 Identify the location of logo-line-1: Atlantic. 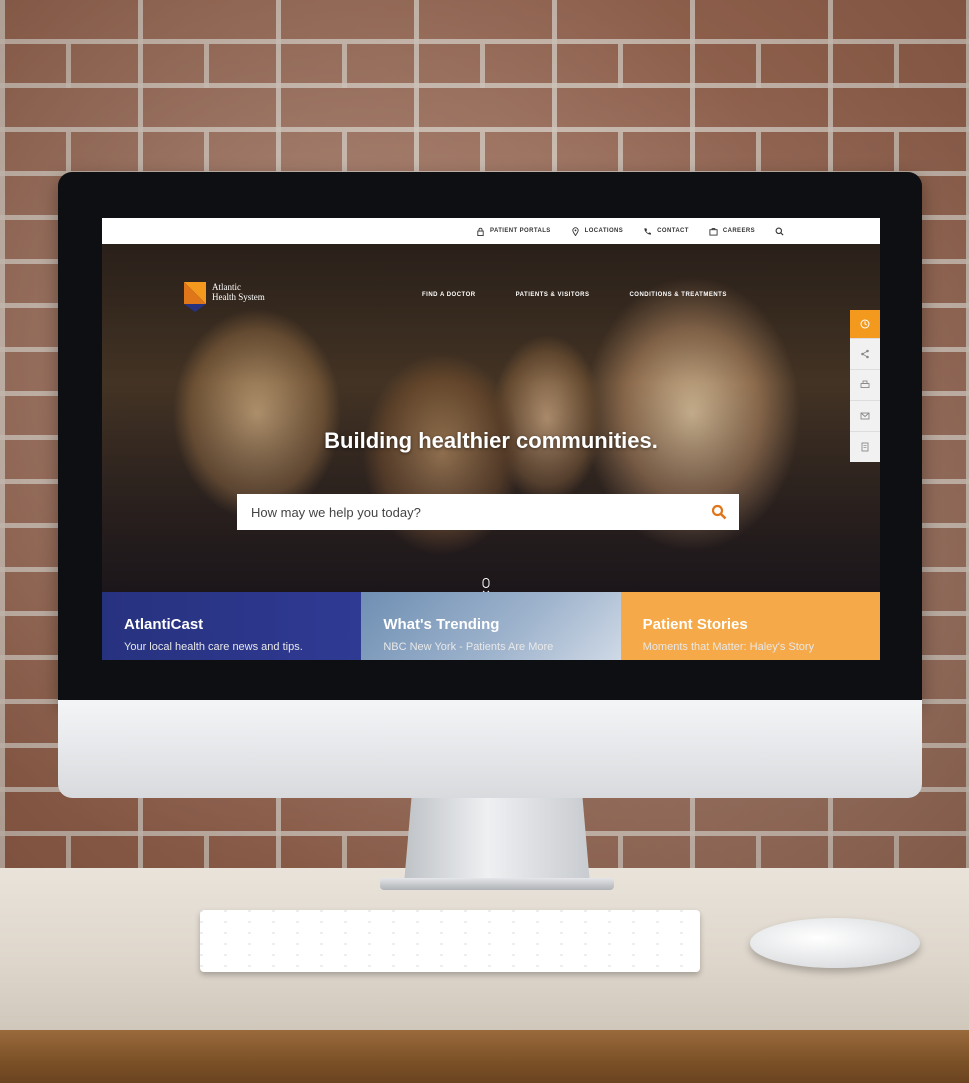
(226, 287).